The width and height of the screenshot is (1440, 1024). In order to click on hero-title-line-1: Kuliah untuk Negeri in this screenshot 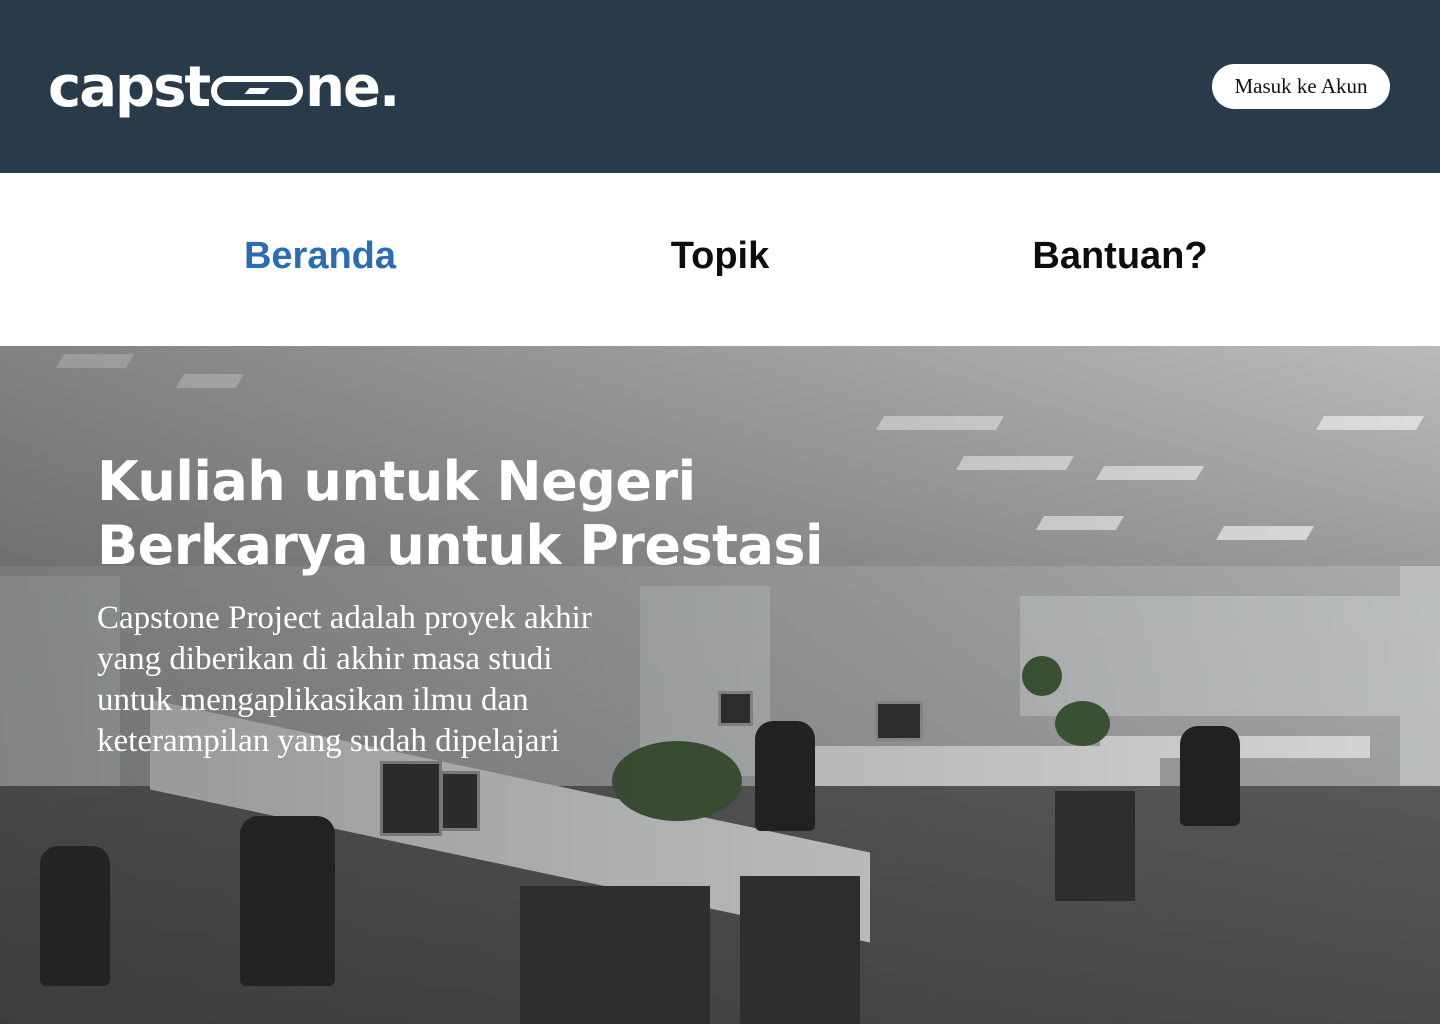, I will do `click(396, 481)`.